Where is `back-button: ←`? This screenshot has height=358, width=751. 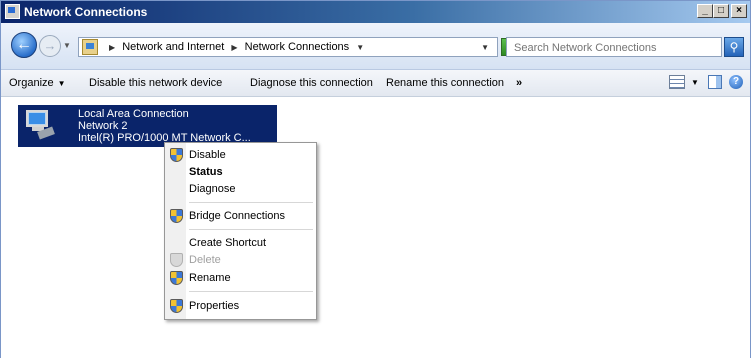
back-button: ← is located at coordinates (24, 45).